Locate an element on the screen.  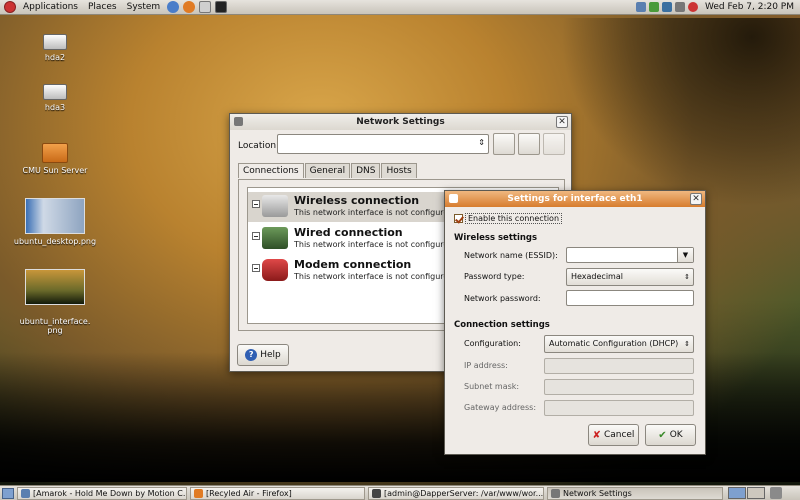
location-combo: ⇕ is located at coordinates (383, 144).